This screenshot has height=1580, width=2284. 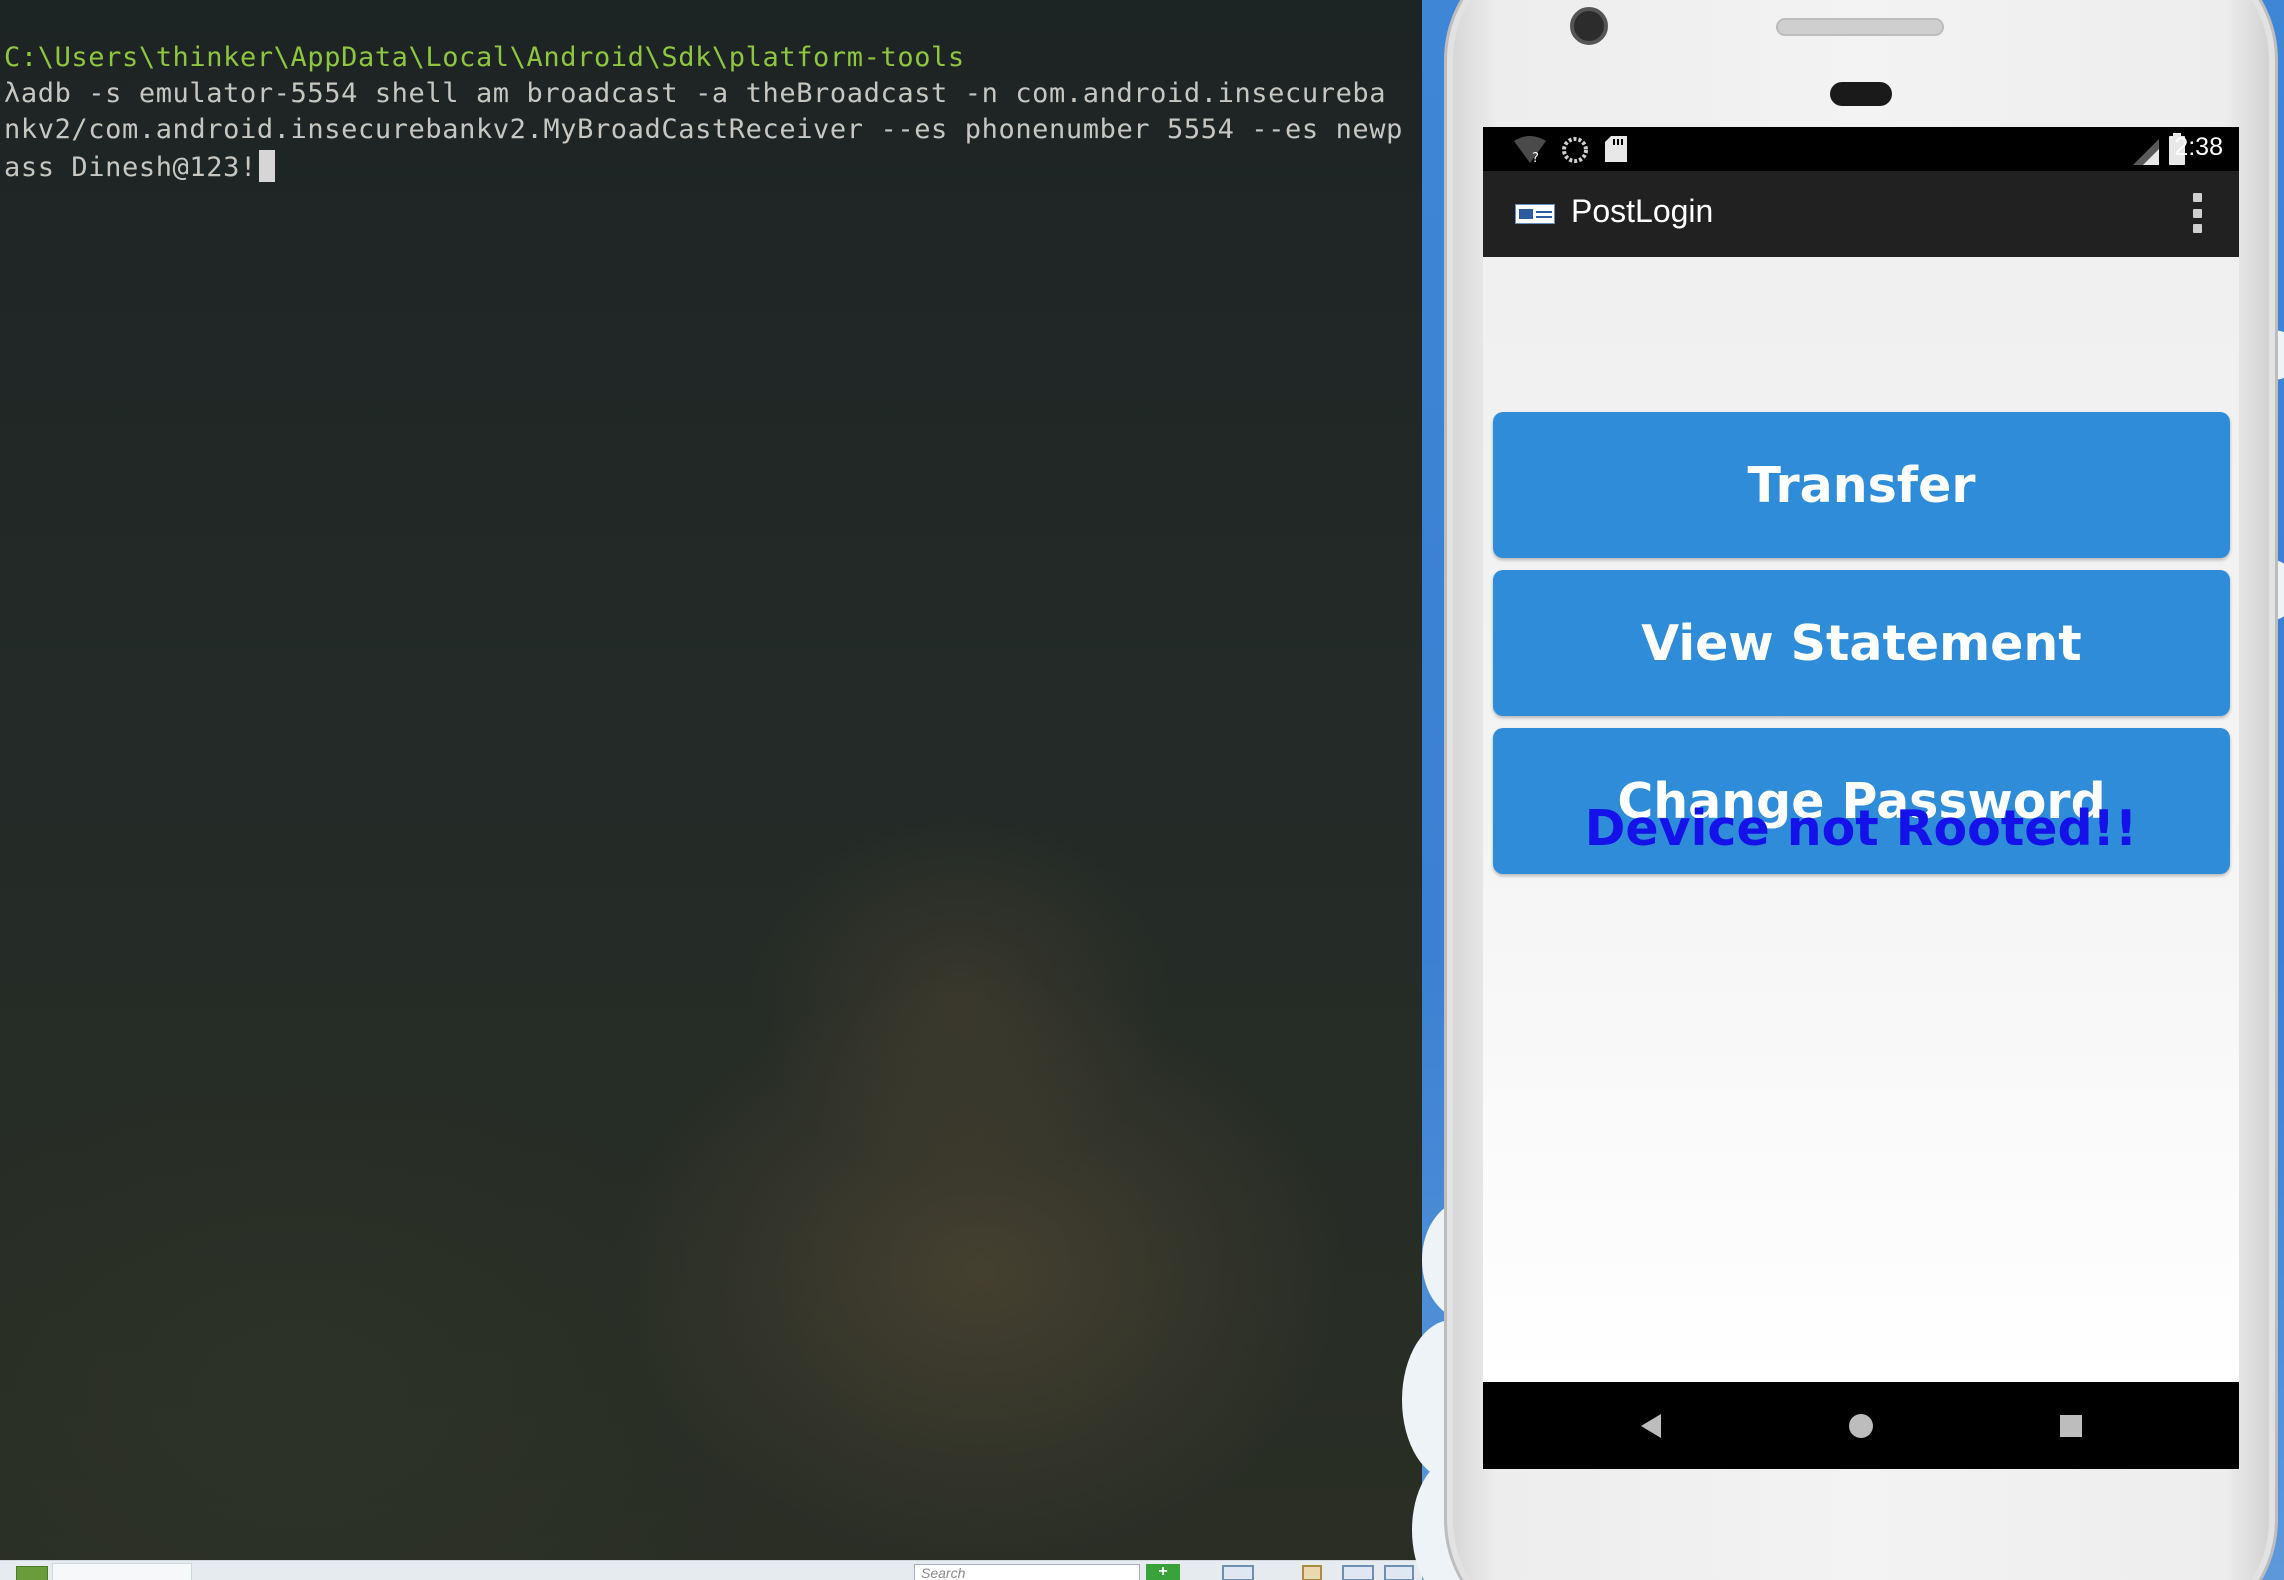 What do you see at coordinates (1651, 1425) in the screenshot?
I see `back-icon` at bounding box center [1651, 1425].